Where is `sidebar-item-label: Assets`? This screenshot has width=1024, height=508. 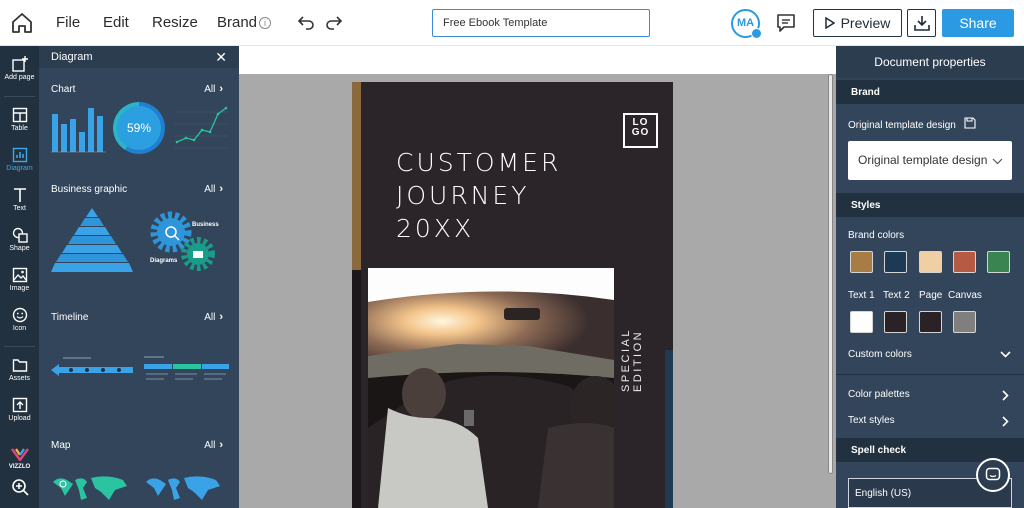 sidebar-item-label: Assets is located at coordinates (19, 378).